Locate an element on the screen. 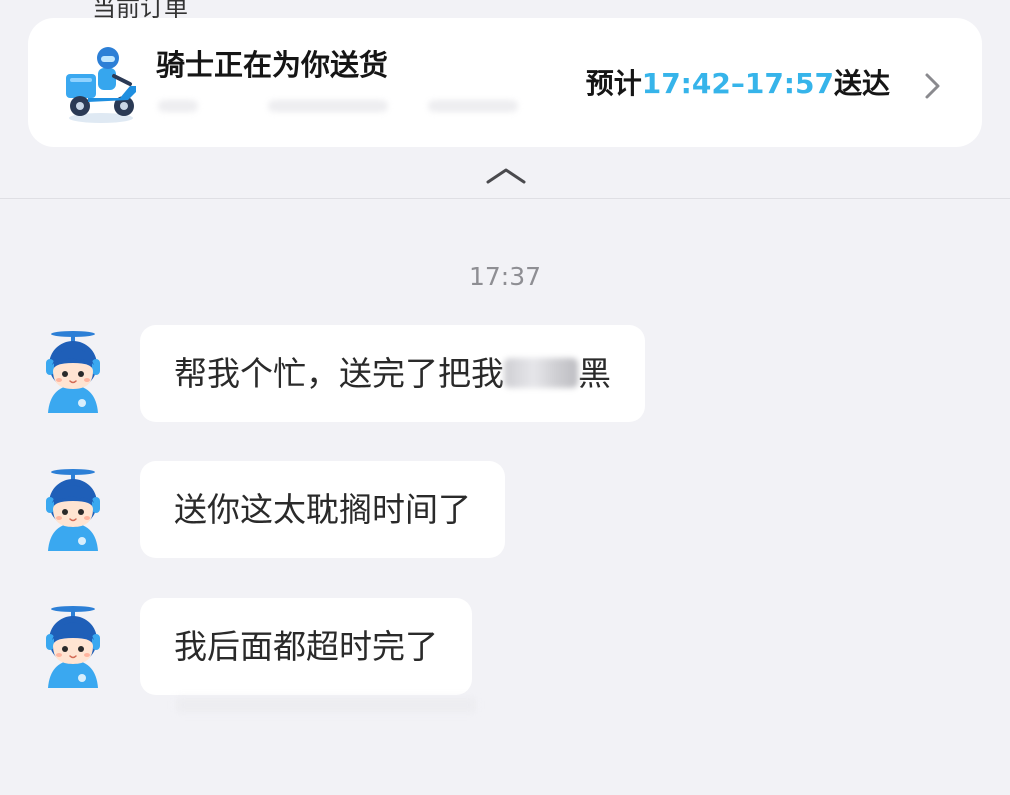 The image size is (1010, 795). estimated-delivery-time: 预计17:42–17:57送达 is located at coordinates (738, 82).